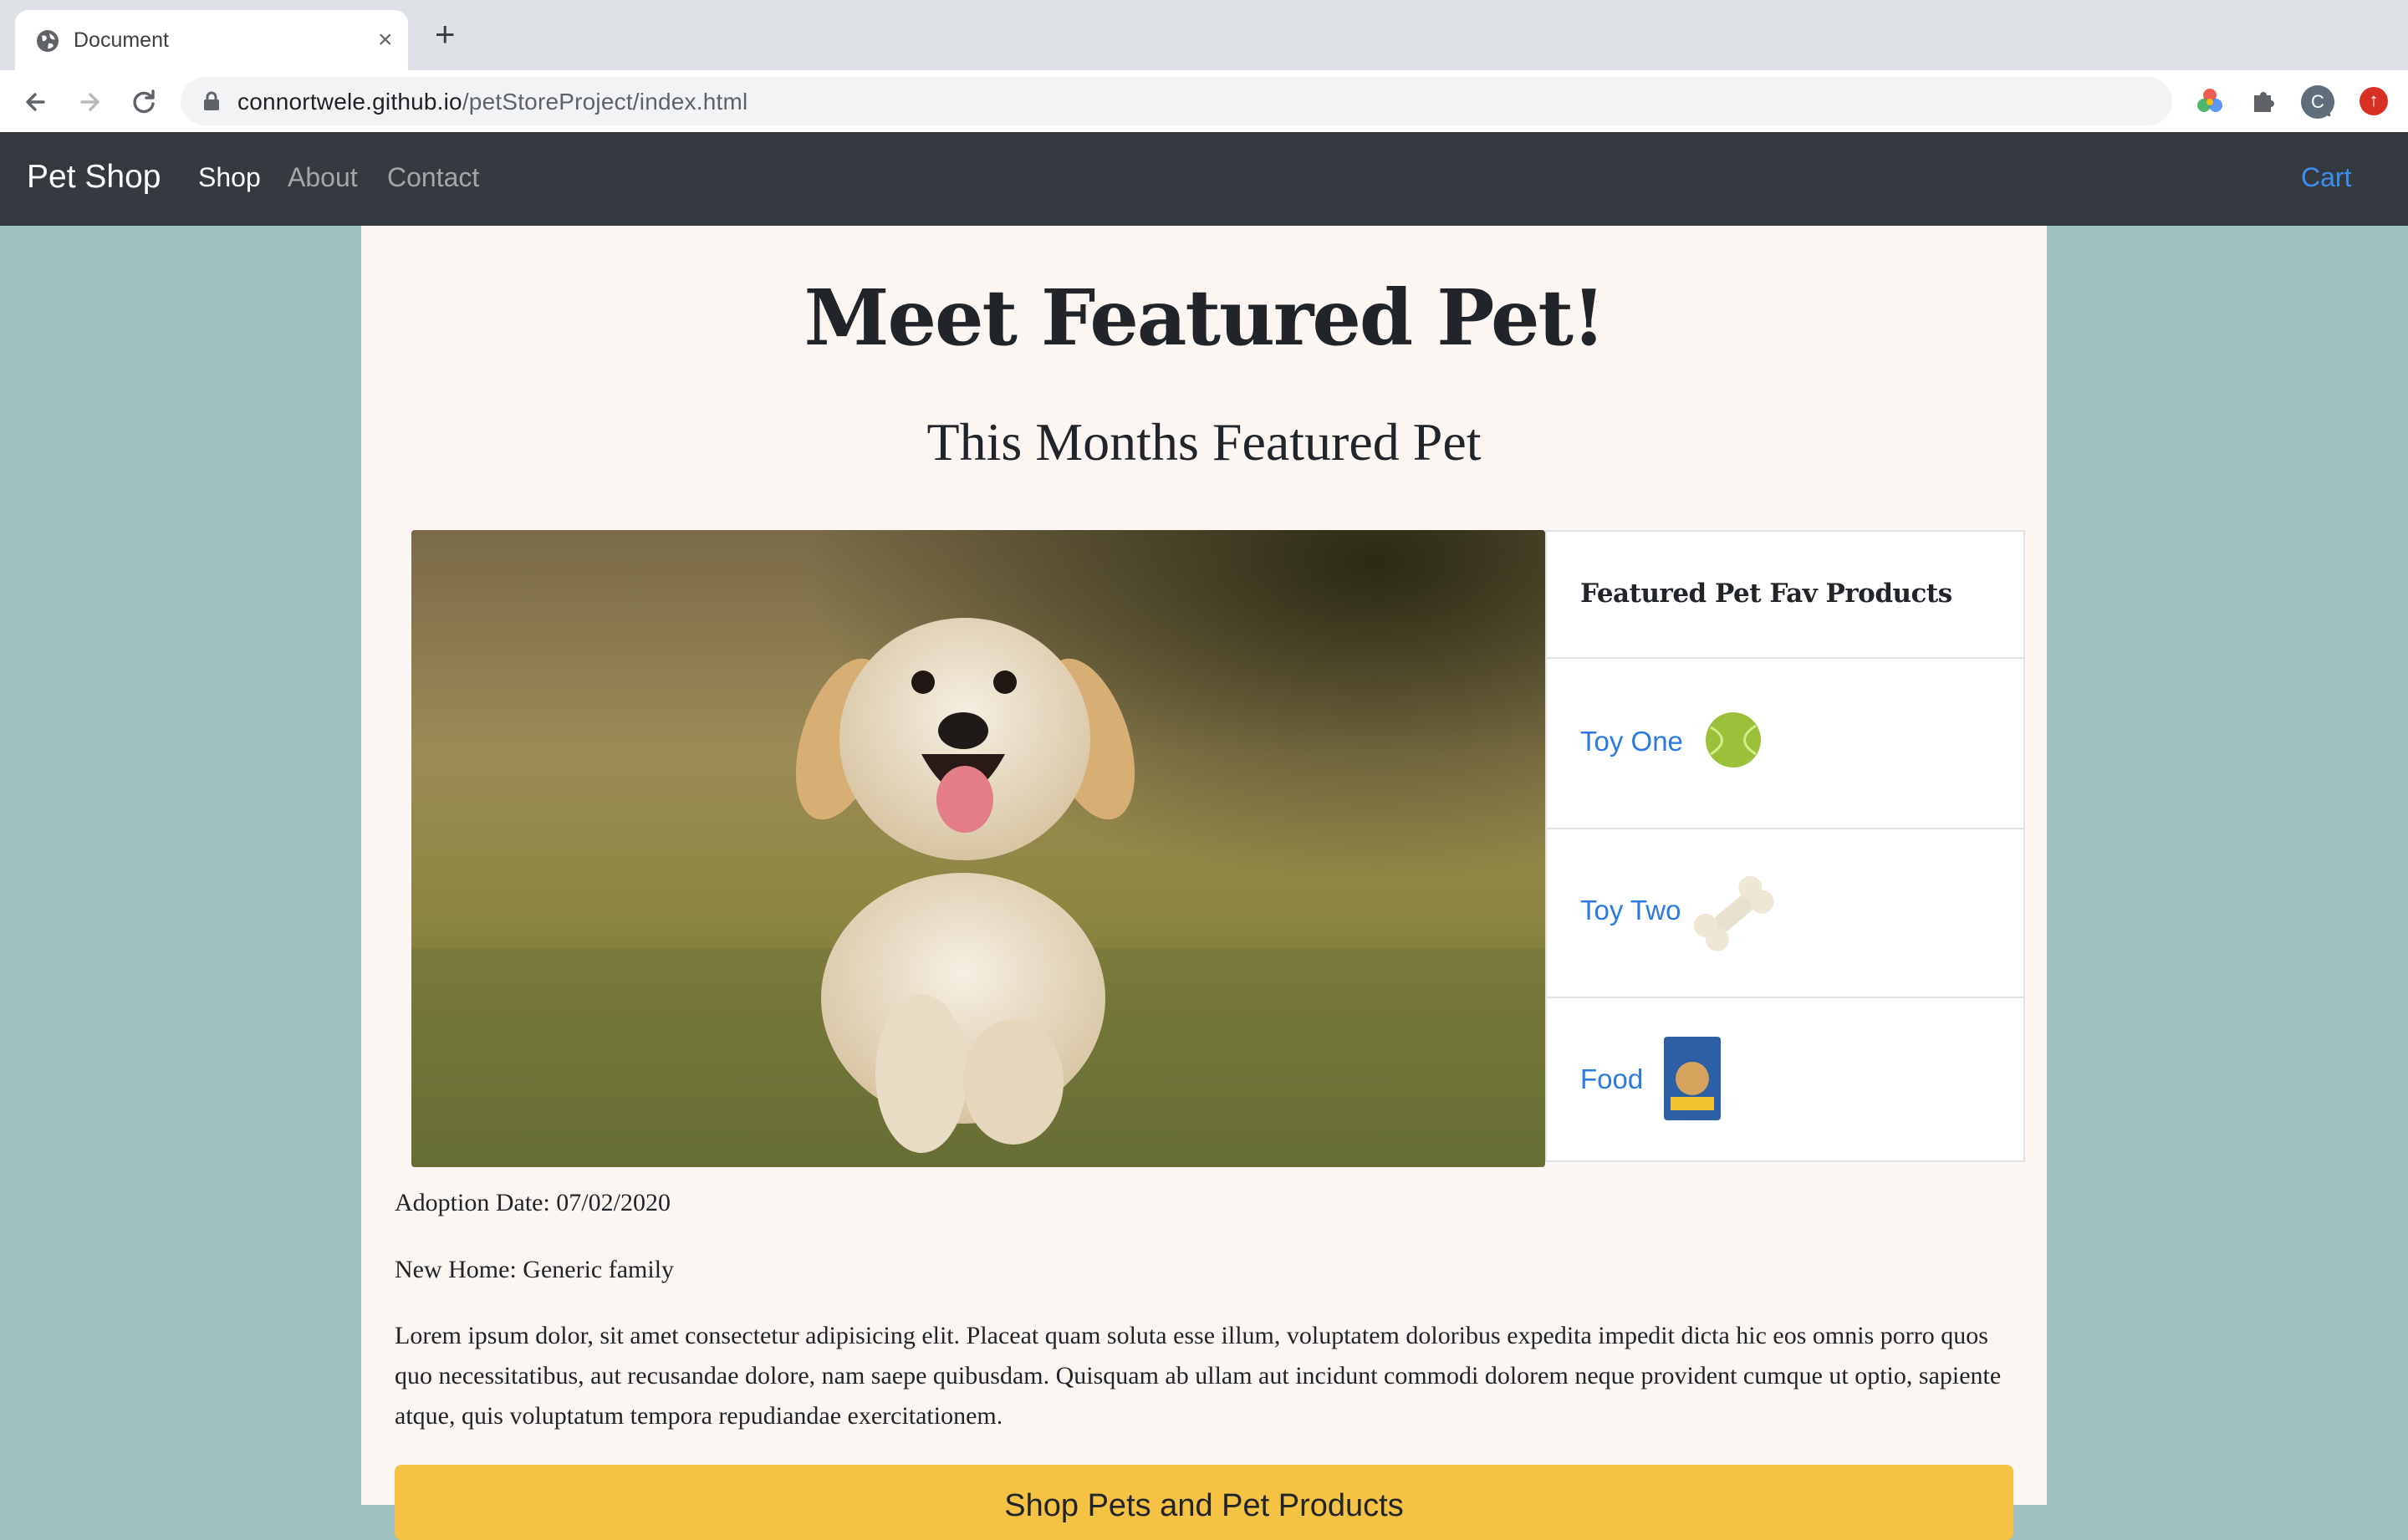 This screenshot has width=2408, height=1540. I want to click on extensions-puzzle-icon, so click(2263, 101).